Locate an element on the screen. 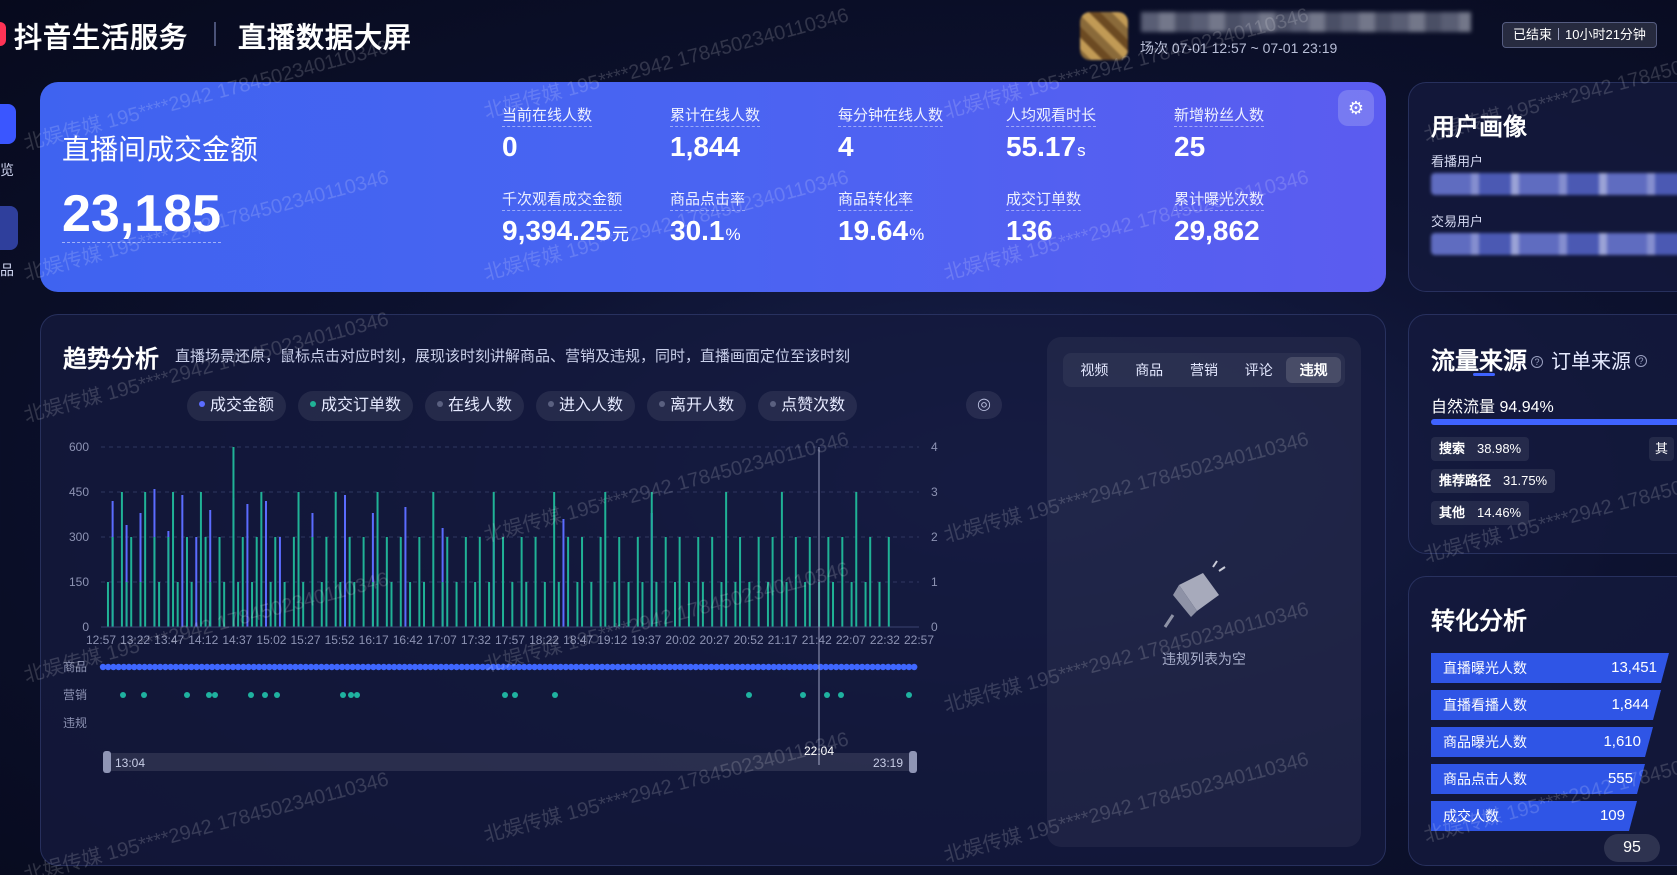  x-tick-label: 17:07 is located at coordinates (442, 640).